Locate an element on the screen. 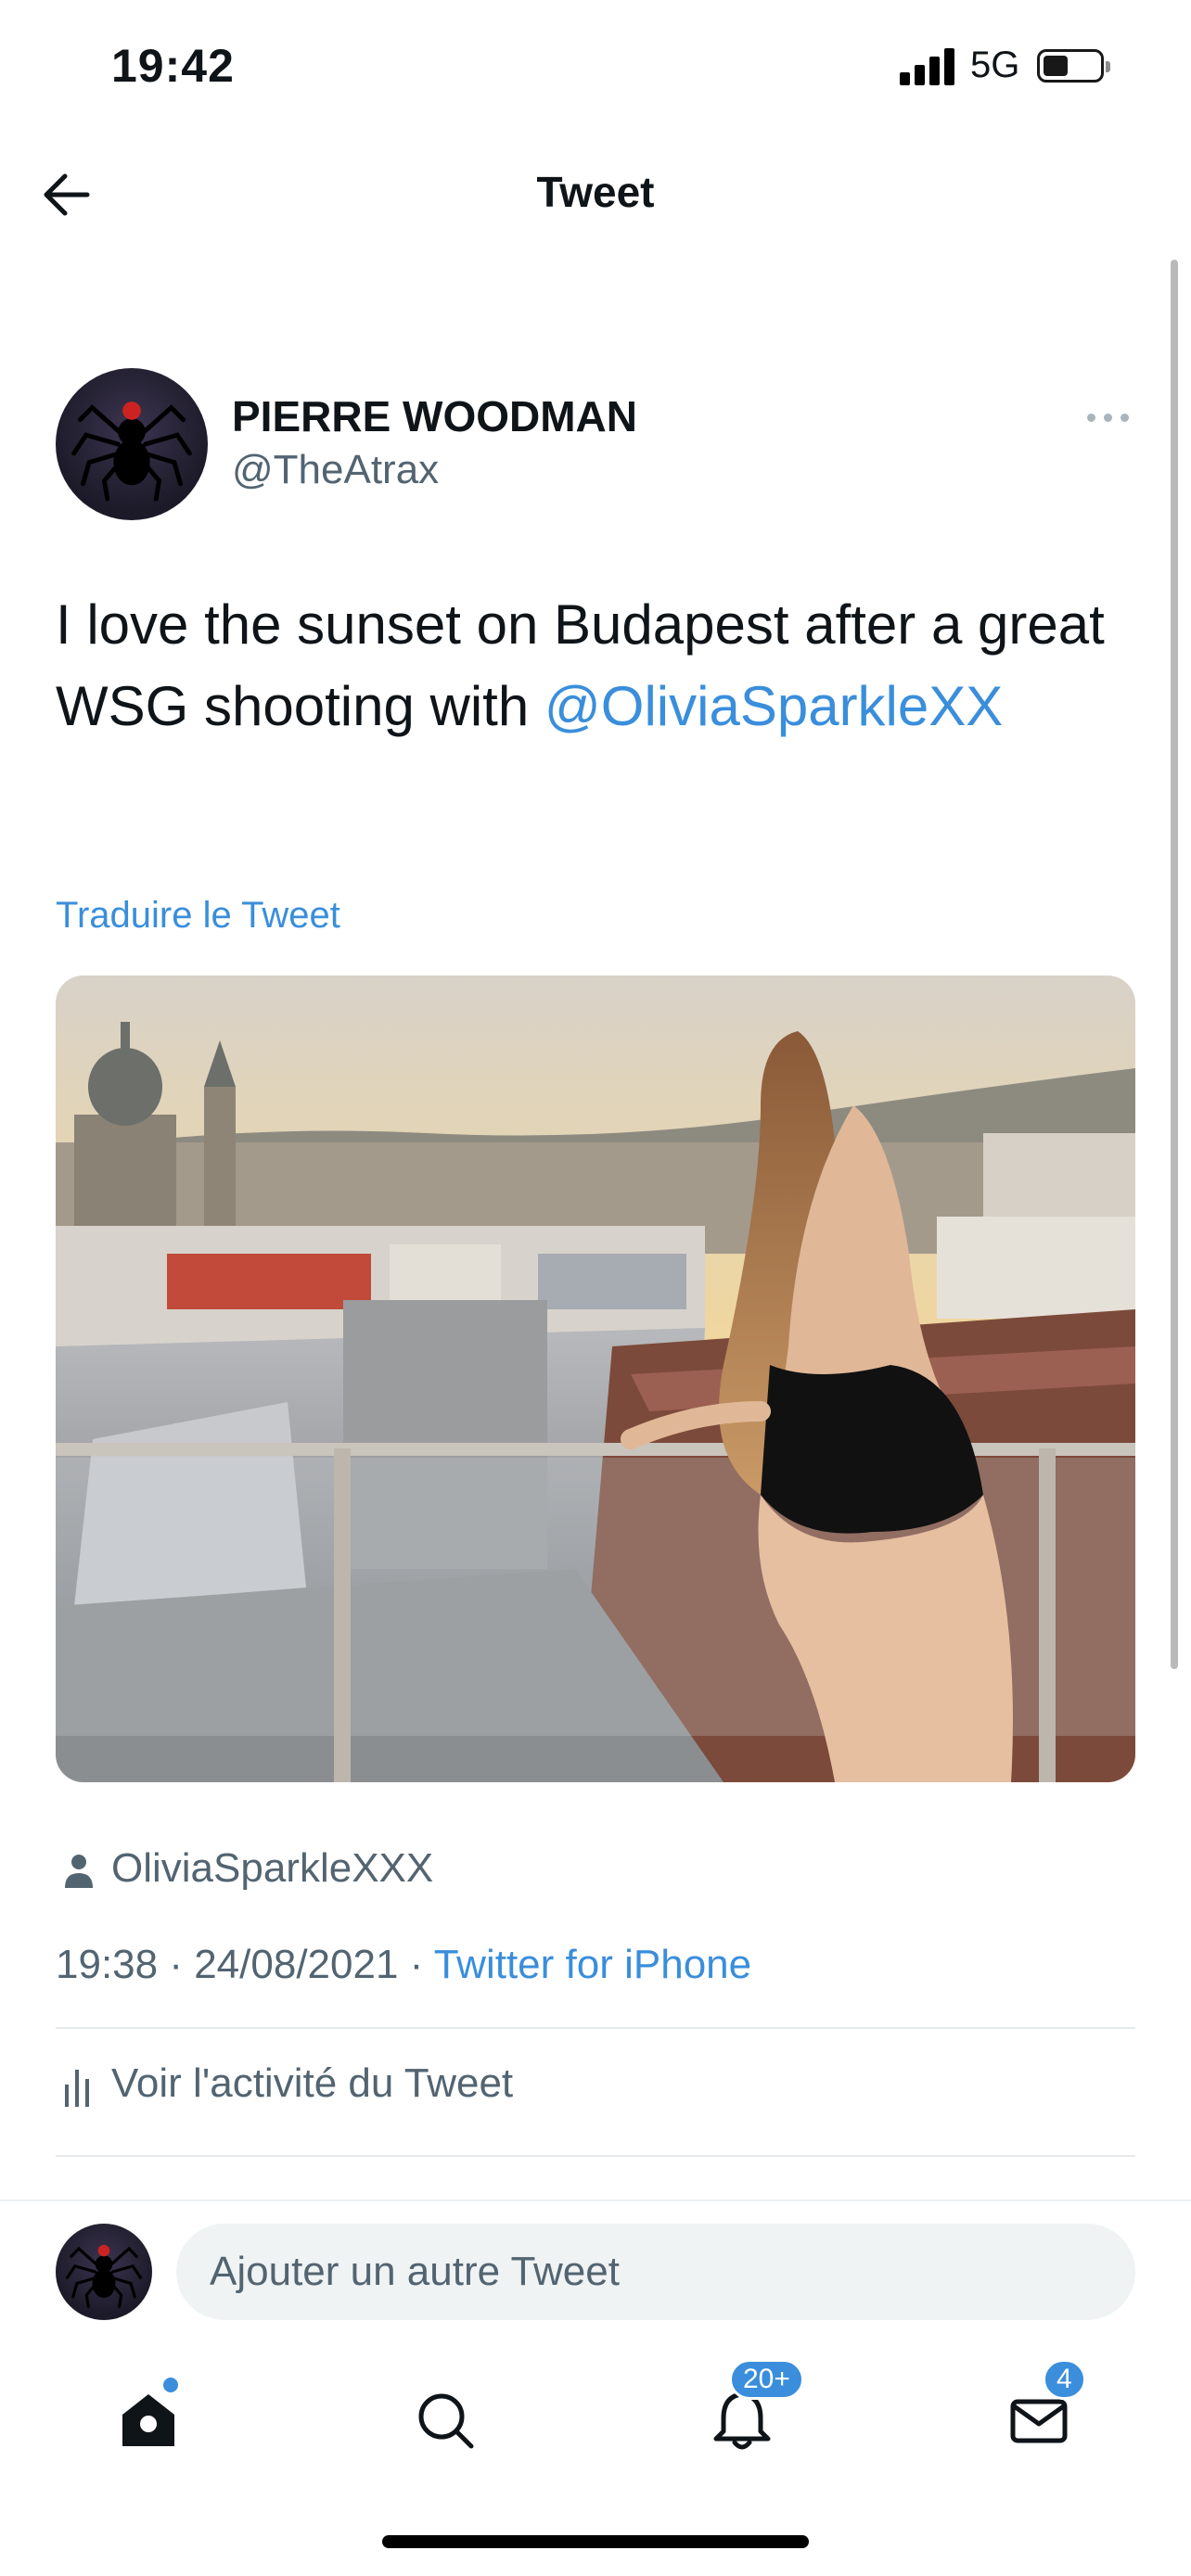 Image resolution: width=1191 pixels, height=2576 pixels. page-title: Tweet is located at coordinates (595, 192).